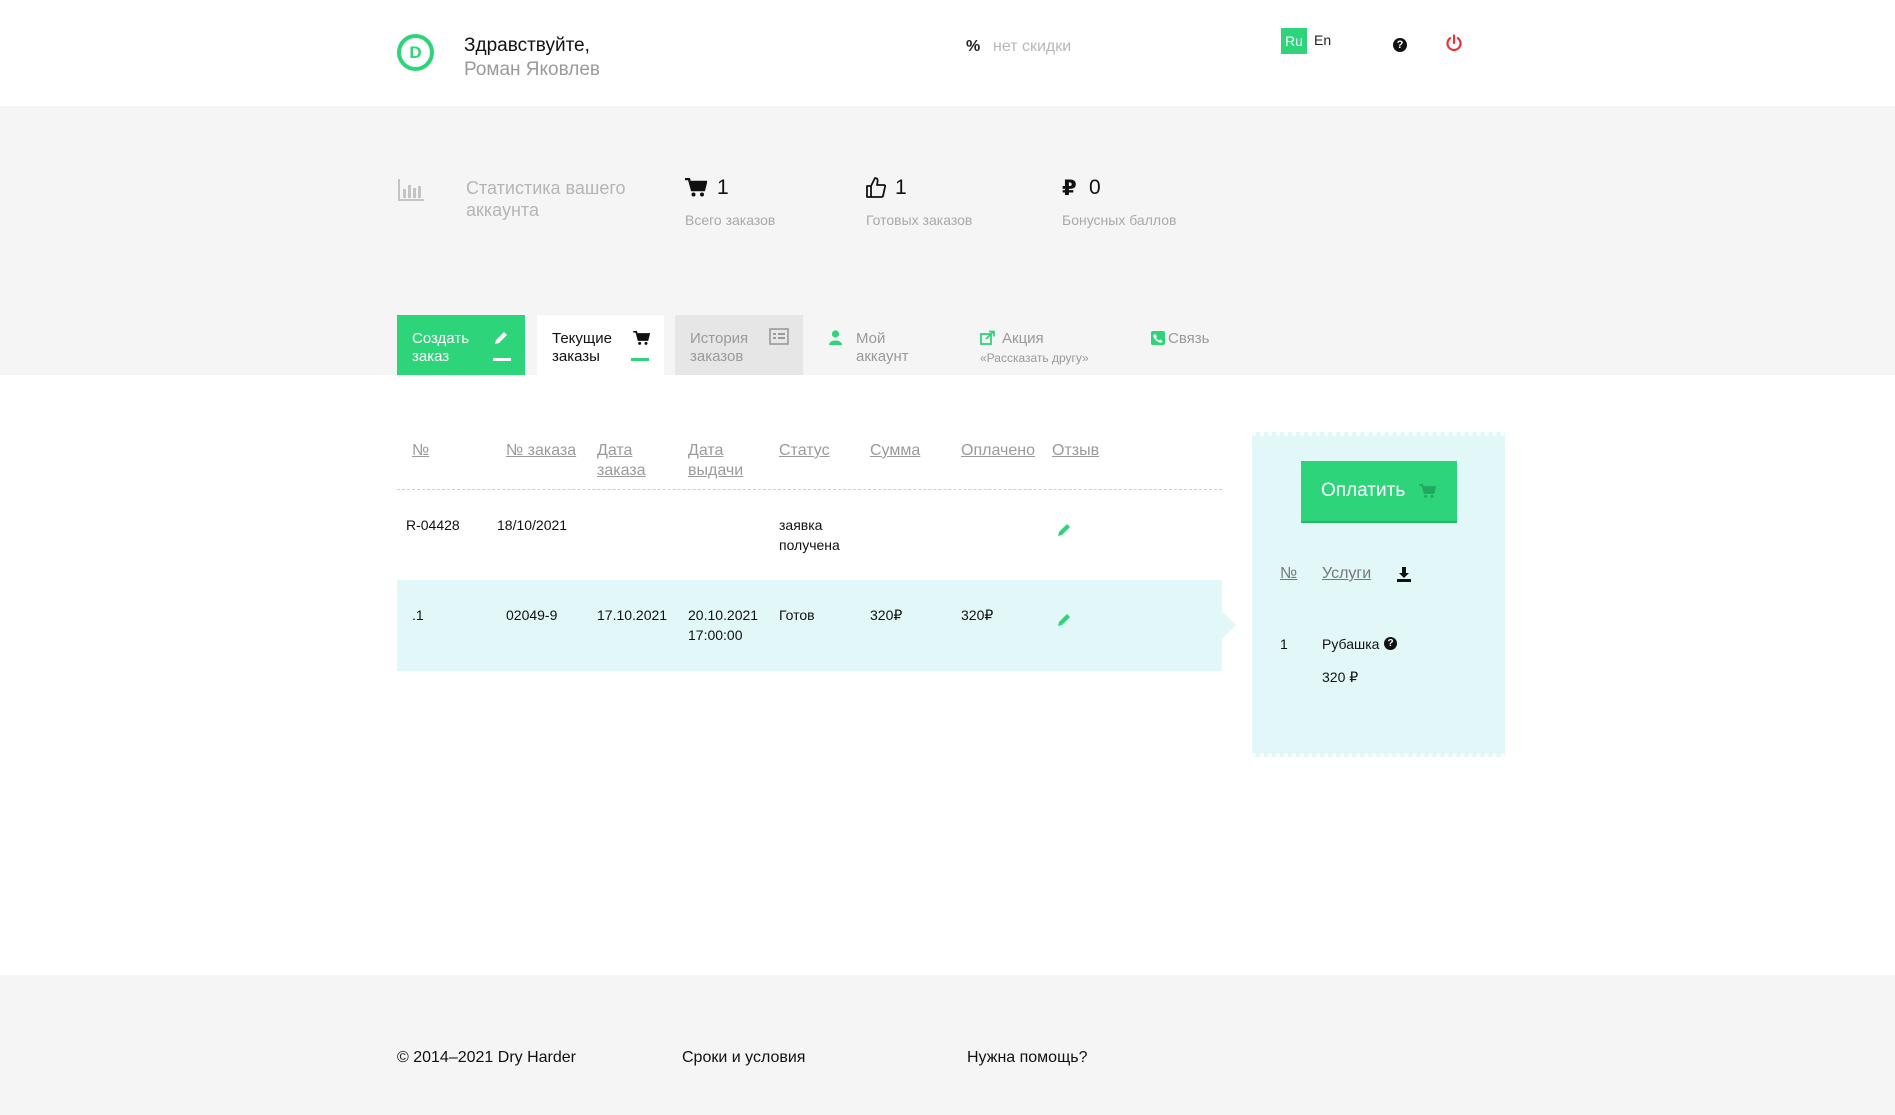 This screenshot has width=1895, height=1115. What do you see at coordinates (532, 525) in the screenshot?
I see `cell-order-date: 18/10/2021` at bounding box center [532, 525].